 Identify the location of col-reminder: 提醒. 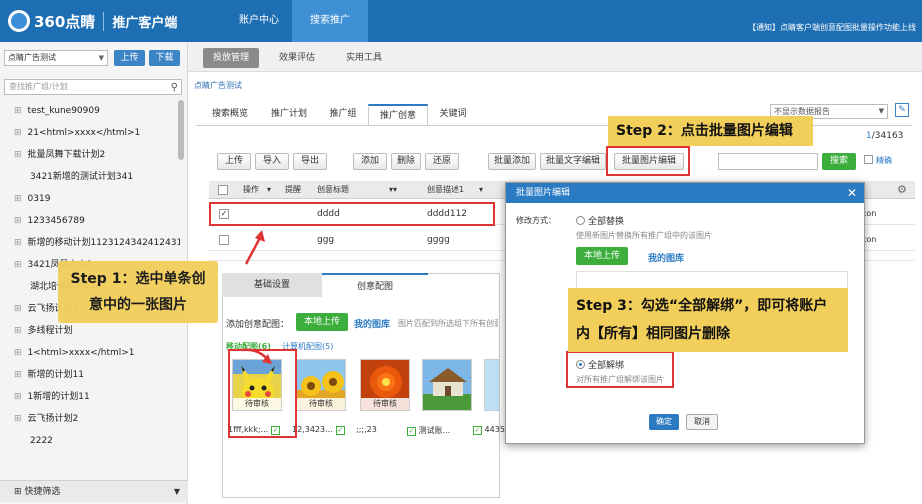
(293, 190).